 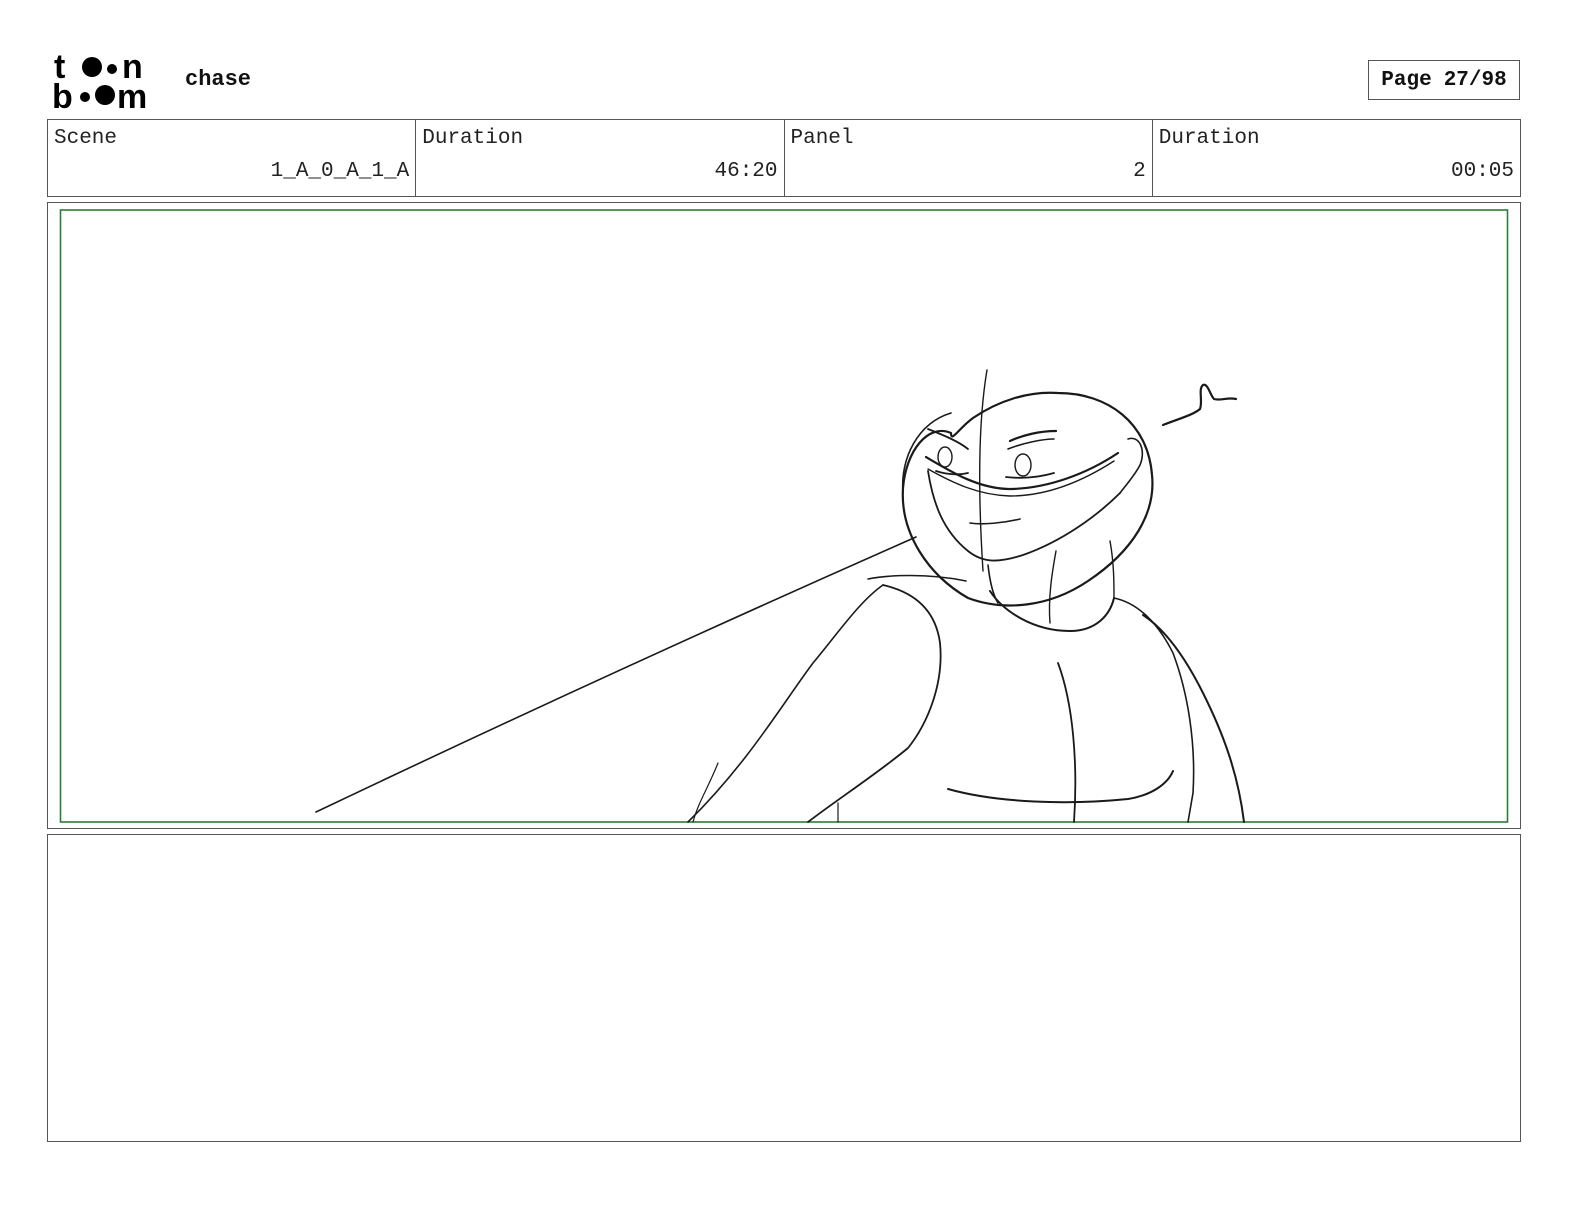 I want to click on panel-duration-value: 00:05, so click(x=1482, y=171).